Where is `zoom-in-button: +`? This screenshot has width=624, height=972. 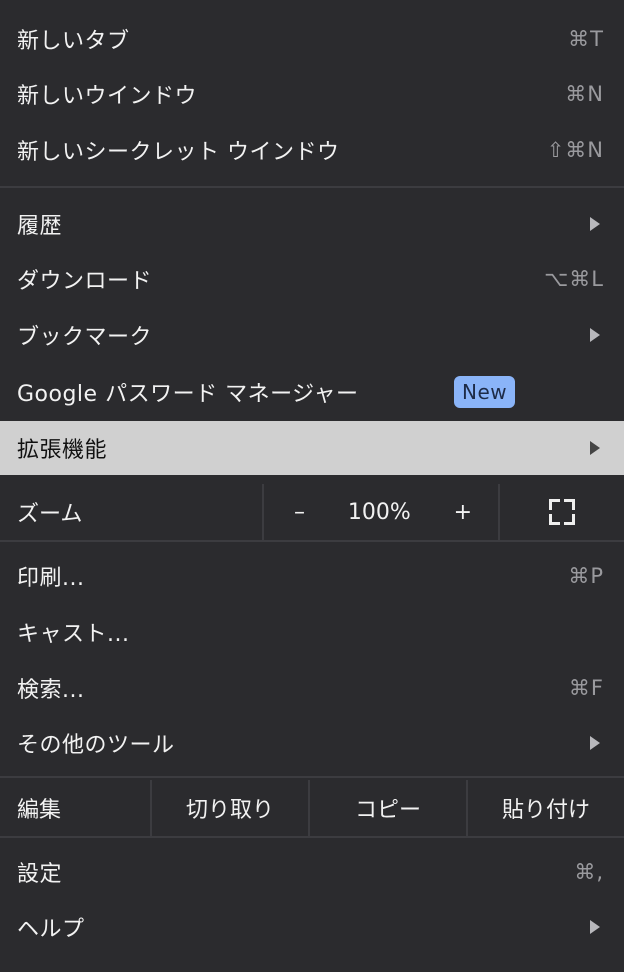
zoom-in-button: + is located at coordinates (463, 512).